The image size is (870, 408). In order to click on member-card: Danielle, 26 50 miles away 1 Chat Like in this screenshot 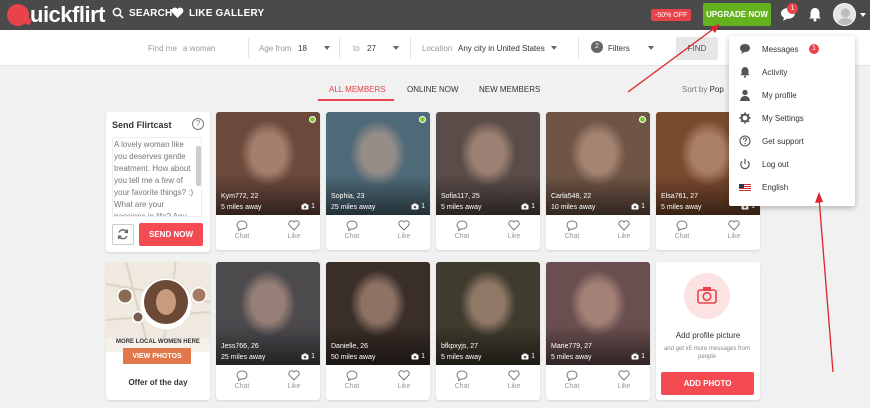, I will do `click(378, 331)`.